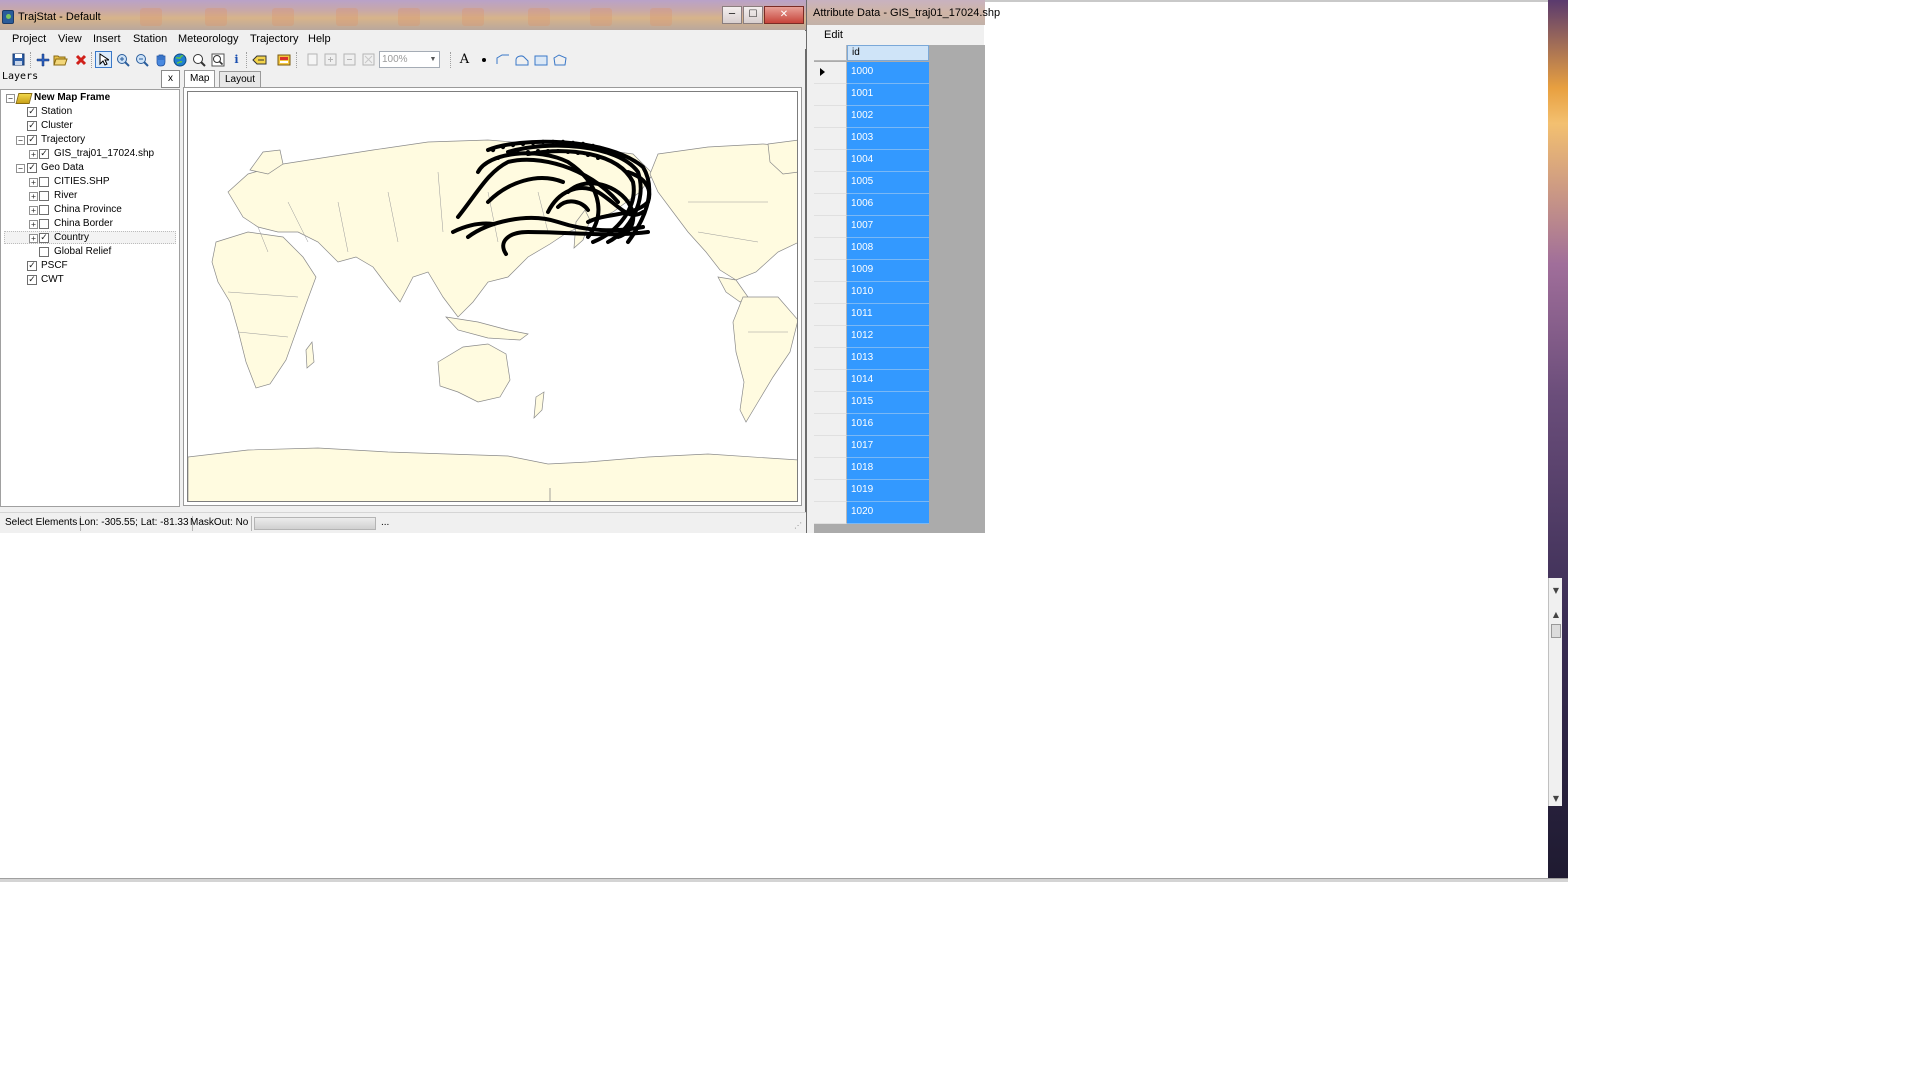 This screenshot has height=1080, width=1920. I want to click on add-polygon-icon, so click(559, 59).